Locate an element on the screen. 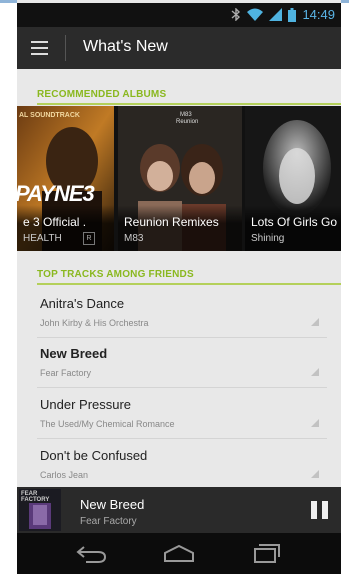 The image size is (349, 574). system-nav-bar is located at coordinates (179, 553).